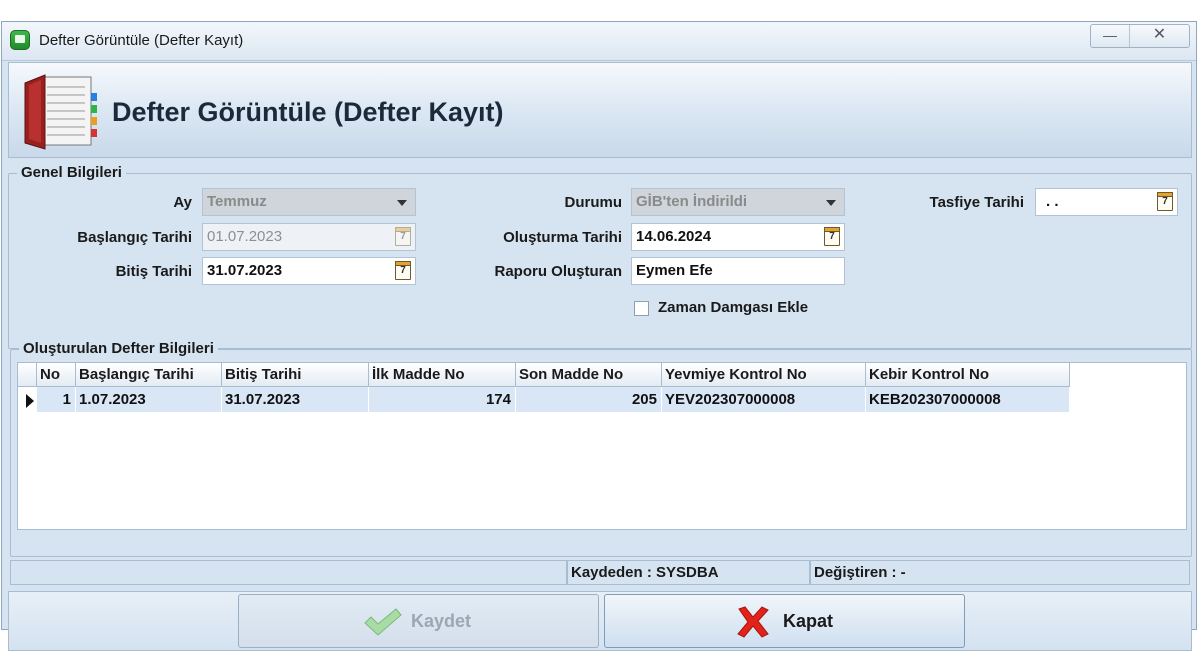 This screenshot has width=1200, height=653. Describe the element at coordinates (589, 399) in the screenshot. I see `table-cell-son-madde: 205` at that location.